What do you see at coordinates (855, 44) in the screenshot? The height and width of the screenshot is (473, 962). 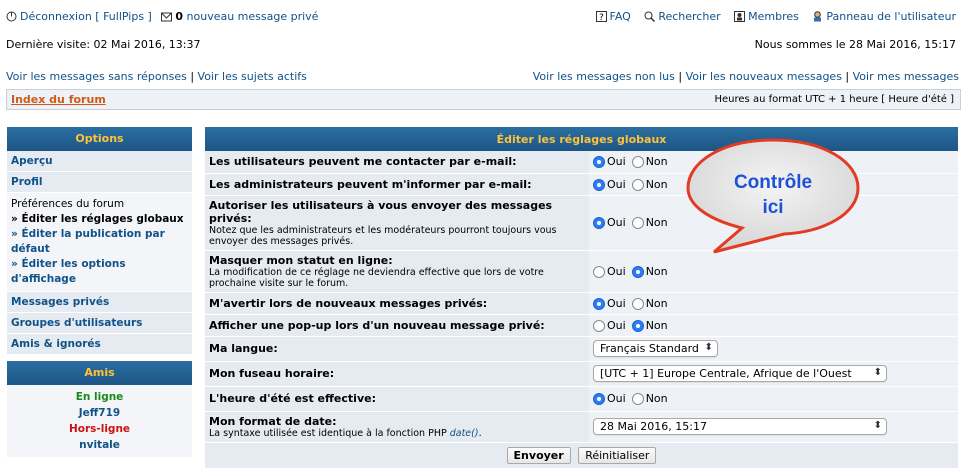 I see `current-time: Nous sommes le 28 Mai 2016, 15:17` at bounding box center [855, 44].